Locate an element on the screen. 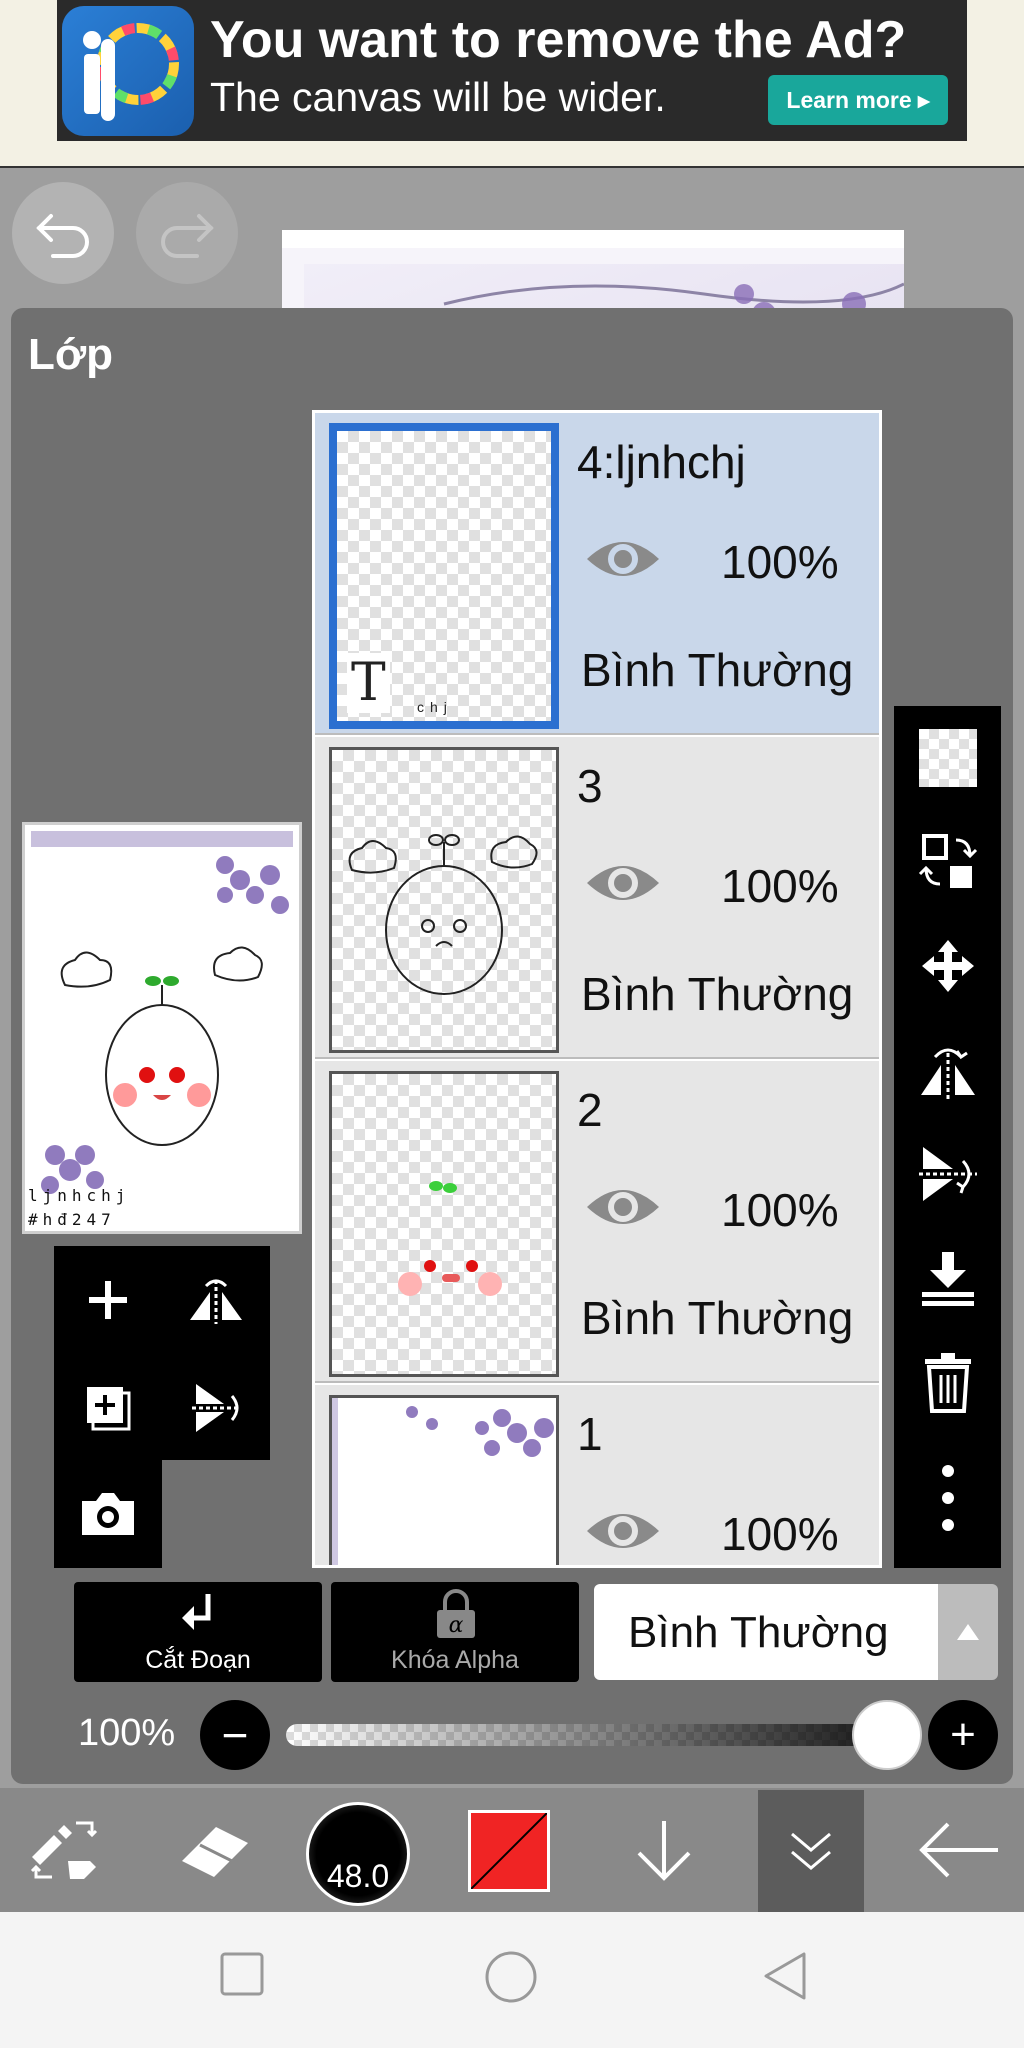 The image size is (1024, 2048). layer-down-button is located at coordinates (664, 1850).